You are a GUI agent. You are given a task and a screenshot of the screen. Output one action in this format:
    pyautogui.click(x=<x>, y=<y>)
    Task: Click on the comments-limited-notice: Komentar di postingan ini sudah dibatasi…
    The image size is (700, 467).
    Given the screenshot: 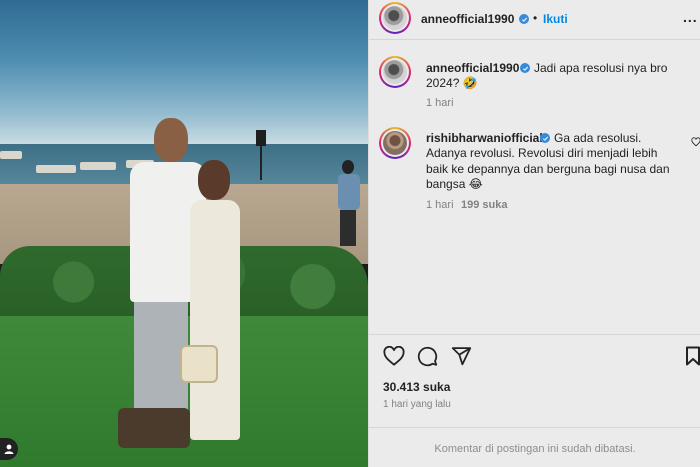 What is the action you would take?
    pyautogui.click(x=535, y=449)
    